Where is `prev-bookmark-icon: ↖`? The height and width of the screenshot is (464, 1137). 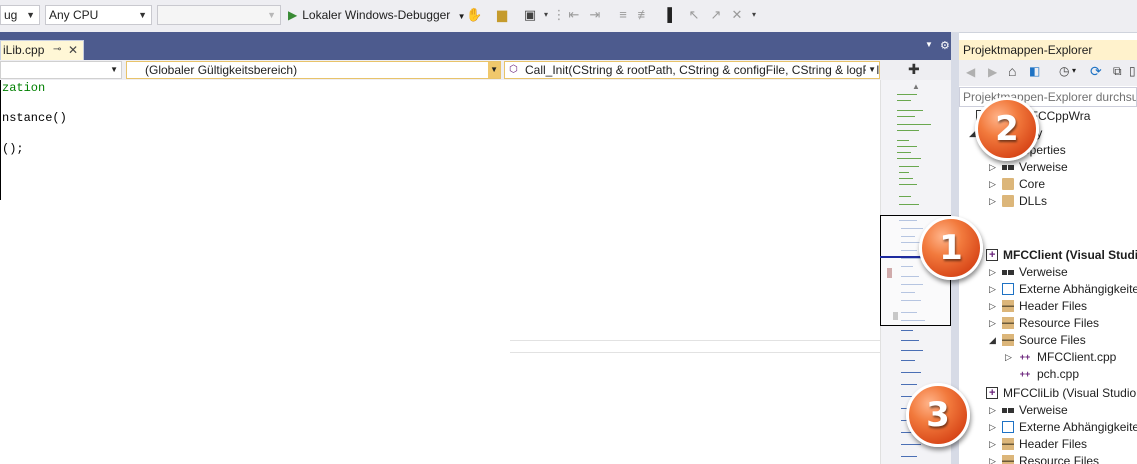 prev-bookmark-icon: ↖ is located at coordinates (694, 15).